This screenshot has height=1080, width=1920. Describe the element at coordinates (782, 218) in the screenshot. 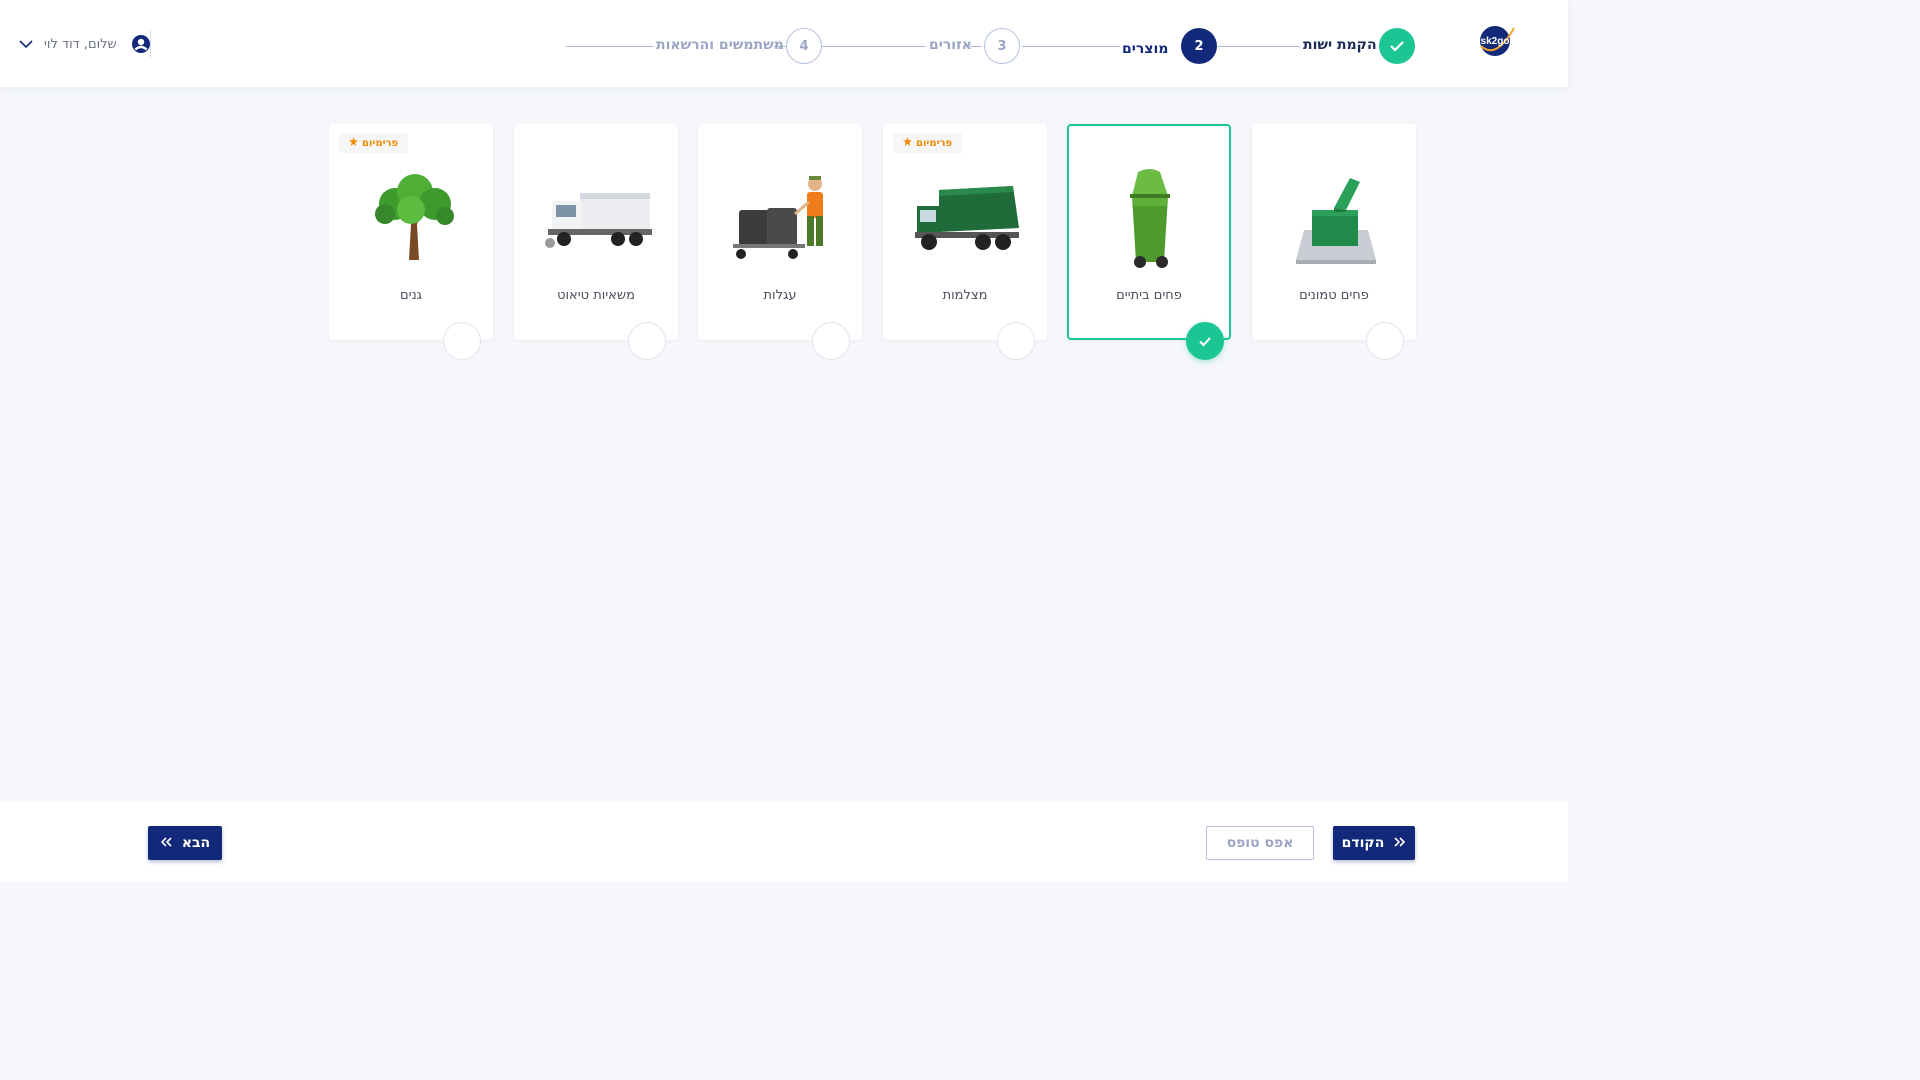

I see `cart-worker-icon` at that location.